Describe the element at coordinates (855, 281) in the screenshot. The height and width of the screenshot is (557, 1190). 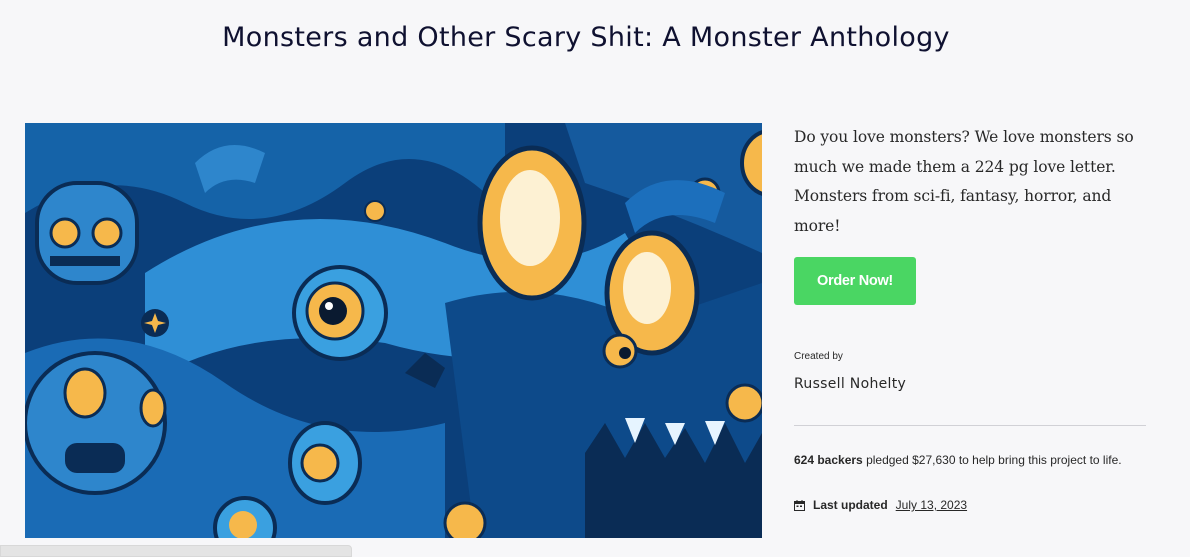
I see `order-now-button: Order Now!` at that location.